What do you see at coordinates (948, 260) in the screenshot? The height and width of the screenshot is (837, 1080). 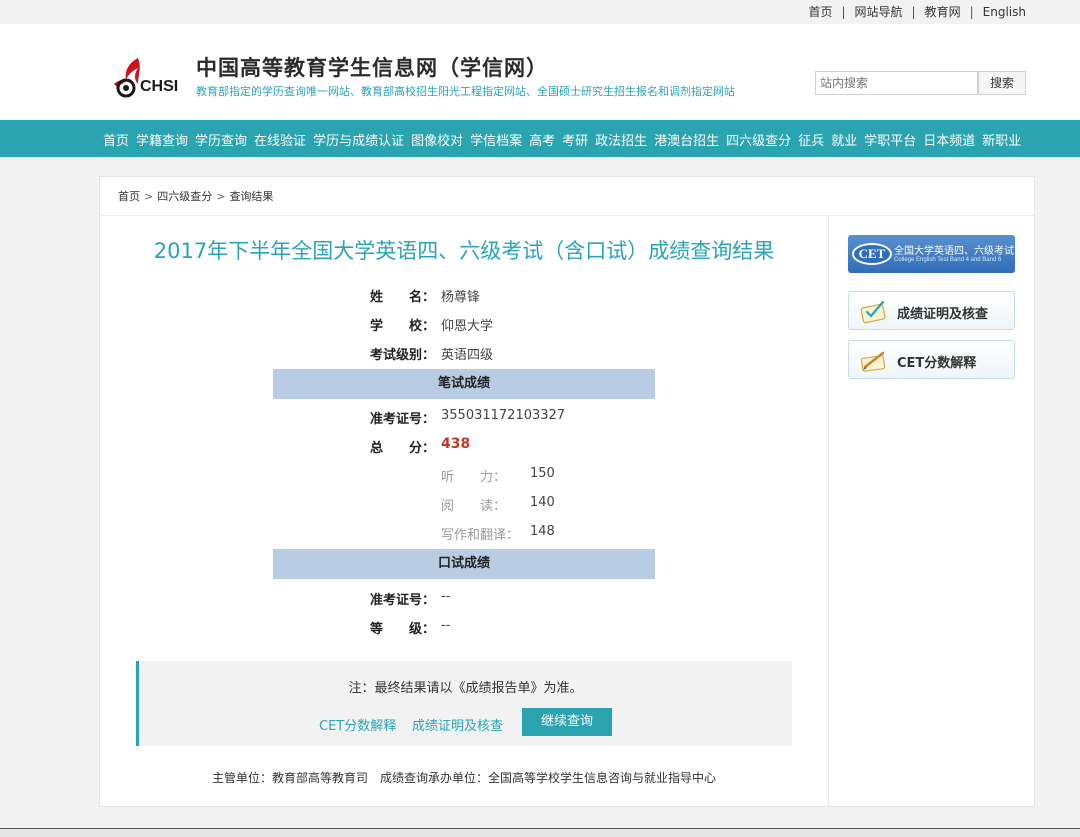 I see `cet-banner-subtitle: College English Test Band 4 and Band 6` at bounding box center [948, 260].